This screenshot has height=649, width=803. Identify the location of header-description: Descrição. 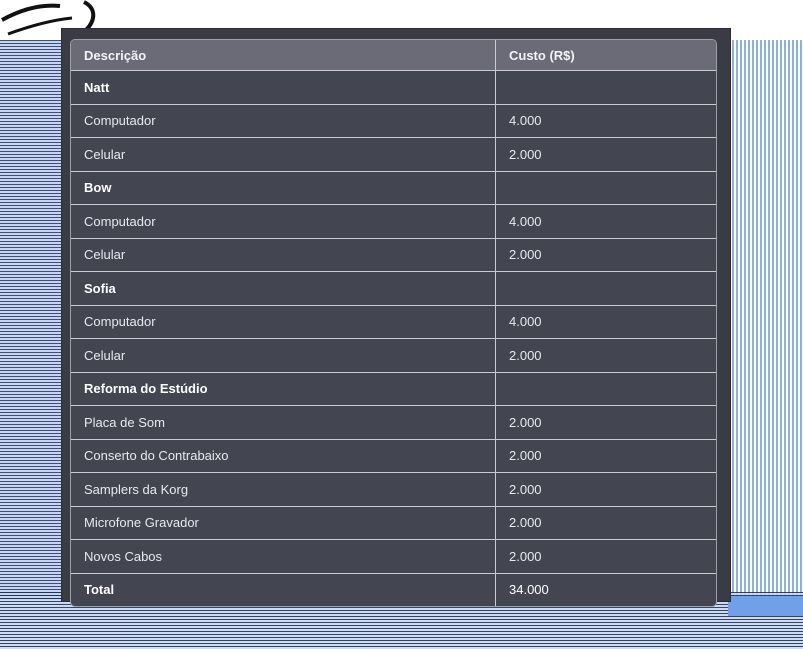
(283, 55).